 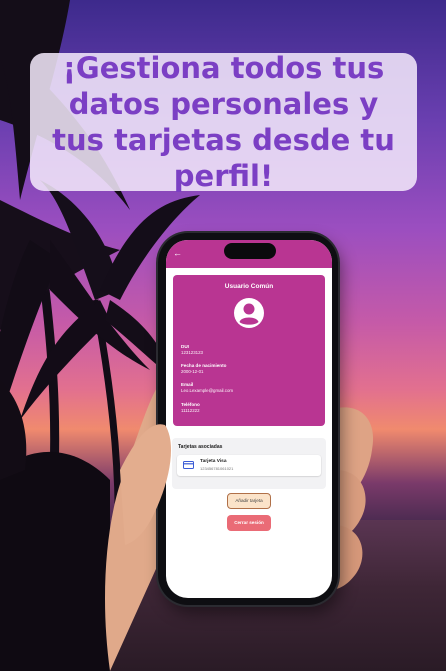 What do you see at coordinates (249, 286) in the screenshot?
I see `profile-title: Usuario Común` at bounding box center [249, 286].